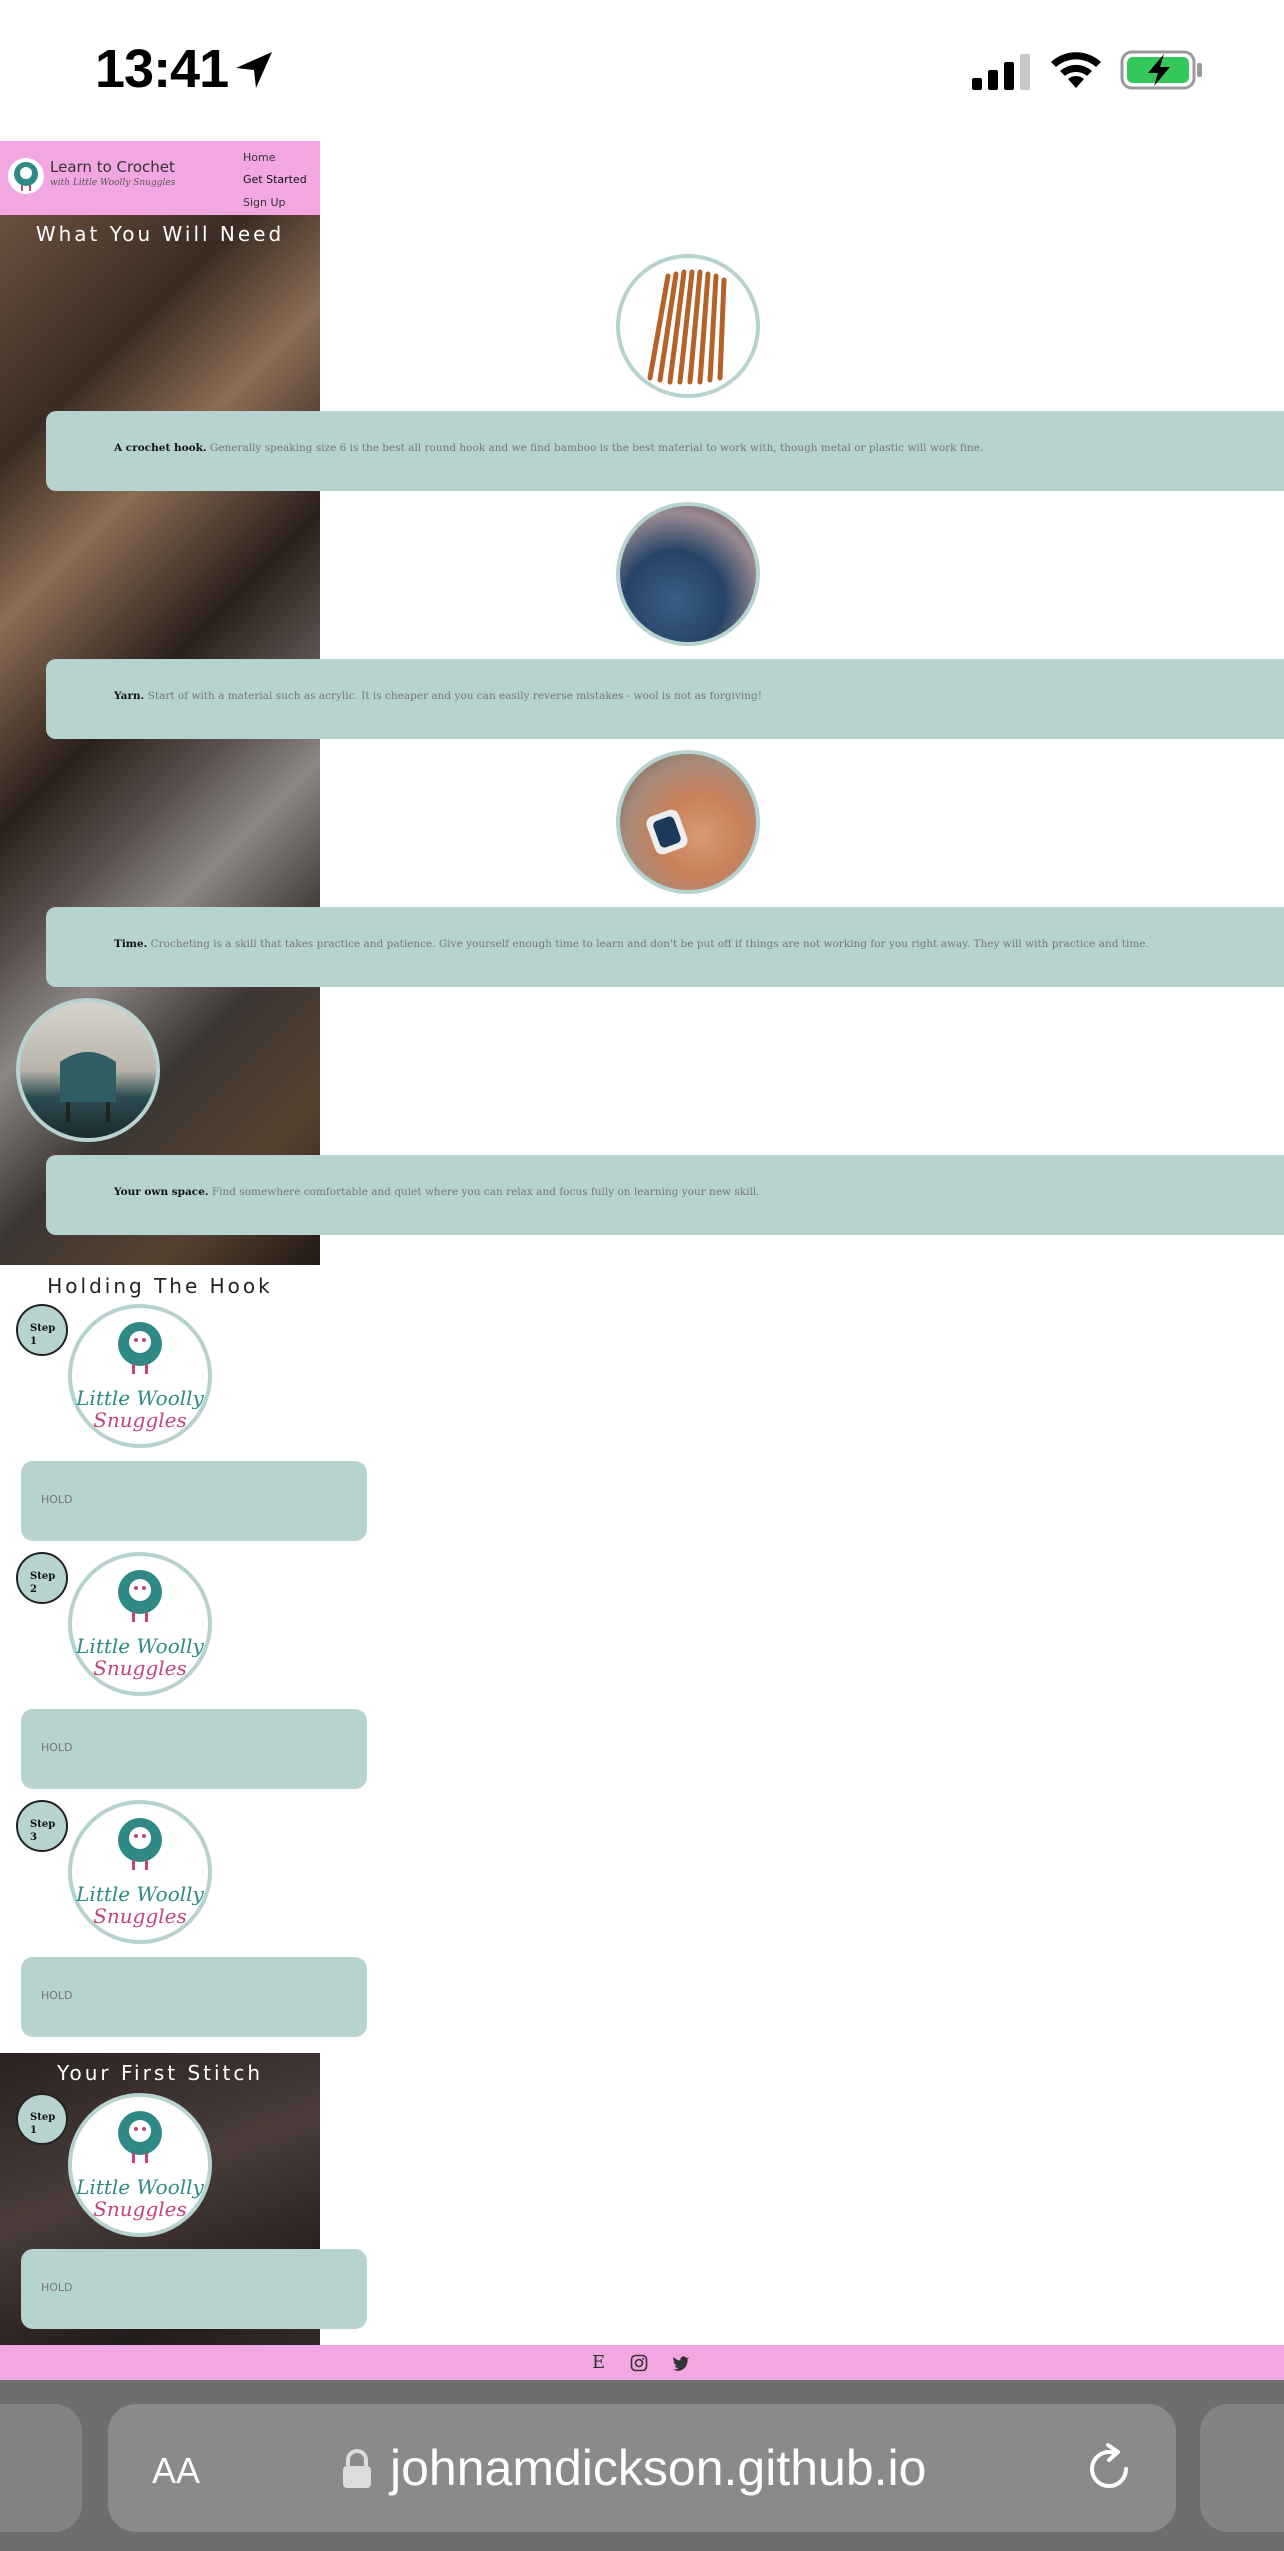 The height and width of the screenshot is (2551, 1284). What do you see at coordinates (88, 1070) in the screenshot?
I see `armchair-photo` at bounding box center [88, 1070].